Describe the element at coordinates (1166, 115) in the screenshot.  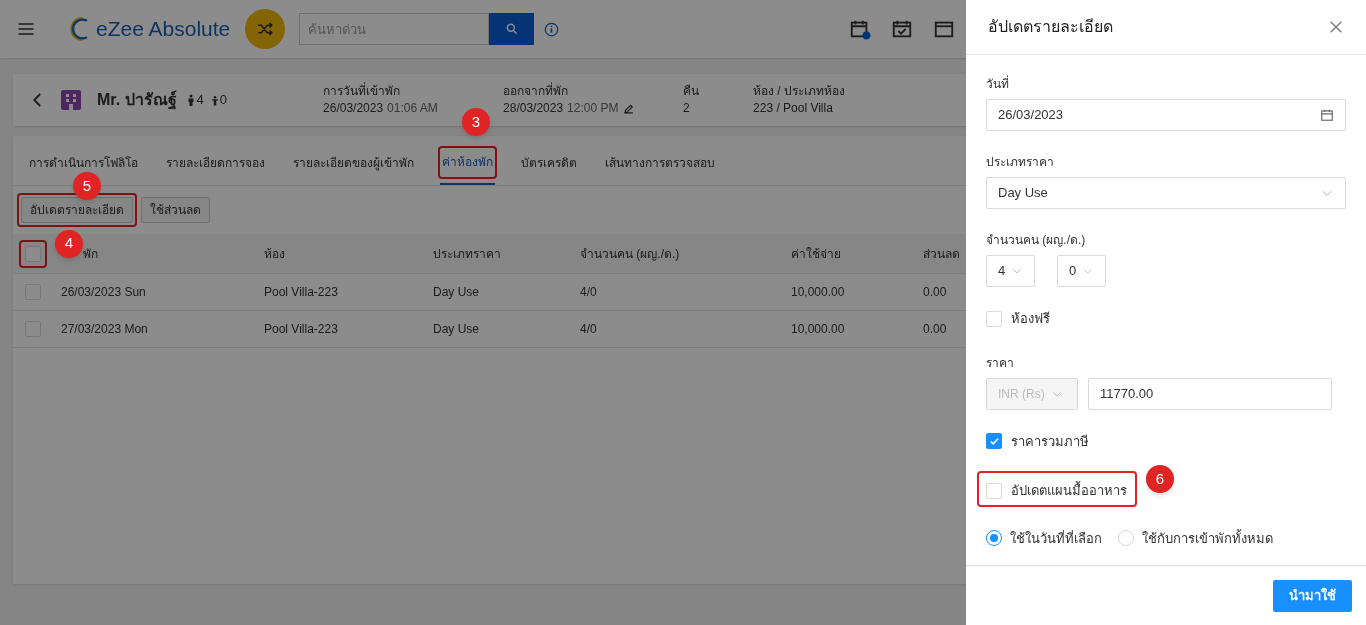
I see `date-field: 26/03/2023` at that location.